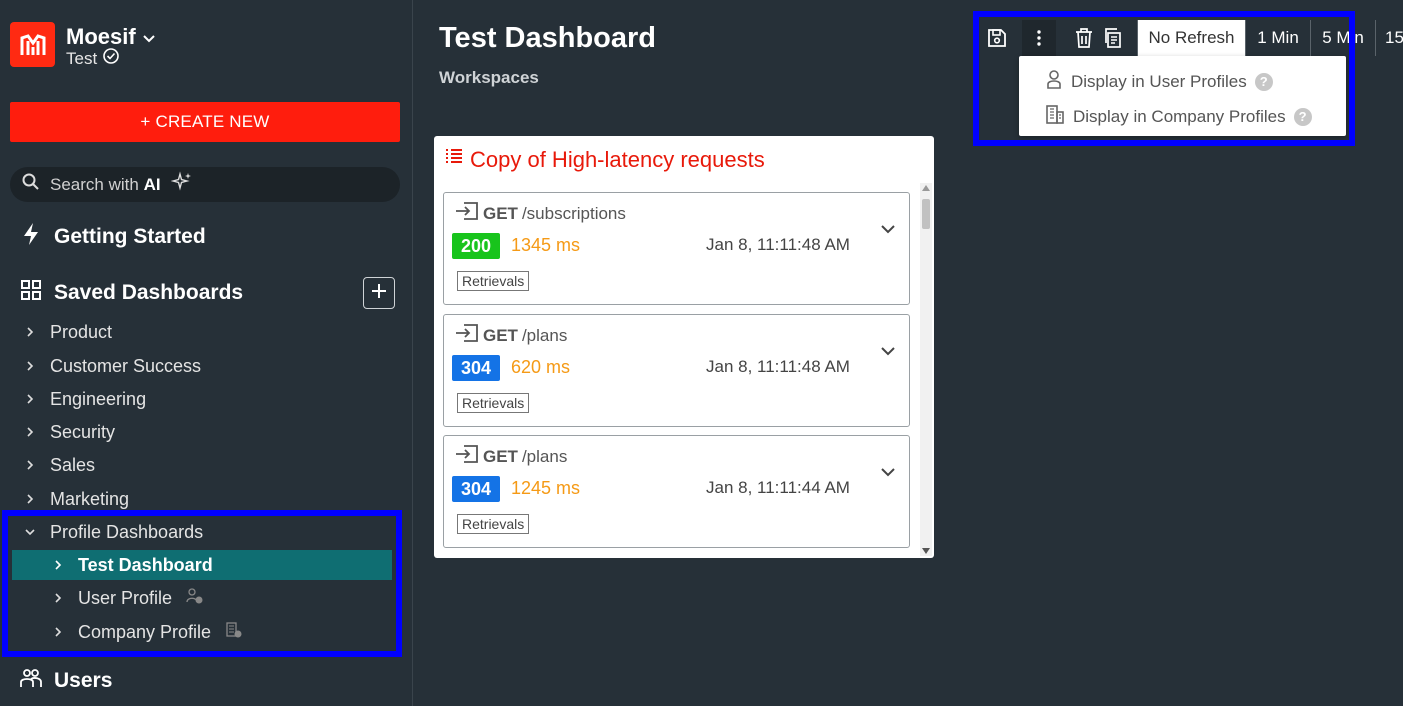 The height and width of the screenshot is (706, 1403). What do you see at coordinates (205, 122) in the screenshot?
I see `create-new-button: + CREATE NEW` at bounding box center [205, 122].